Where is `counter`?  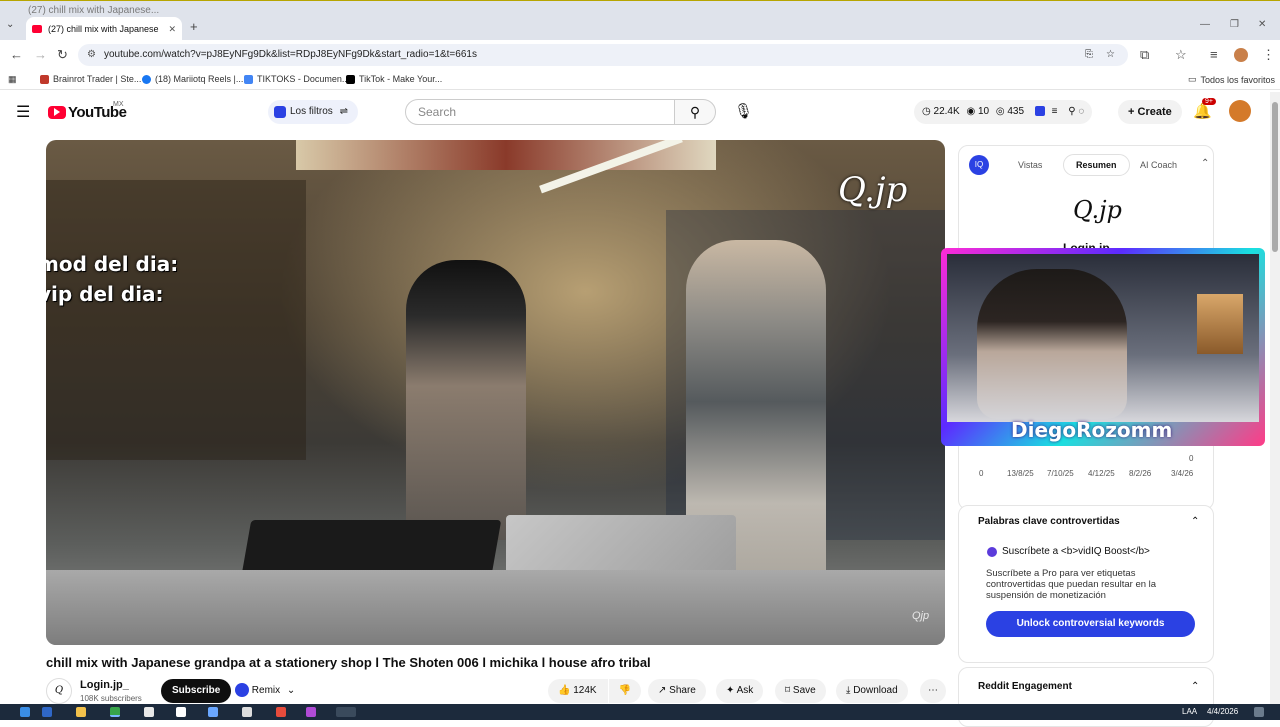 counter is located at coordinates (495, 607).